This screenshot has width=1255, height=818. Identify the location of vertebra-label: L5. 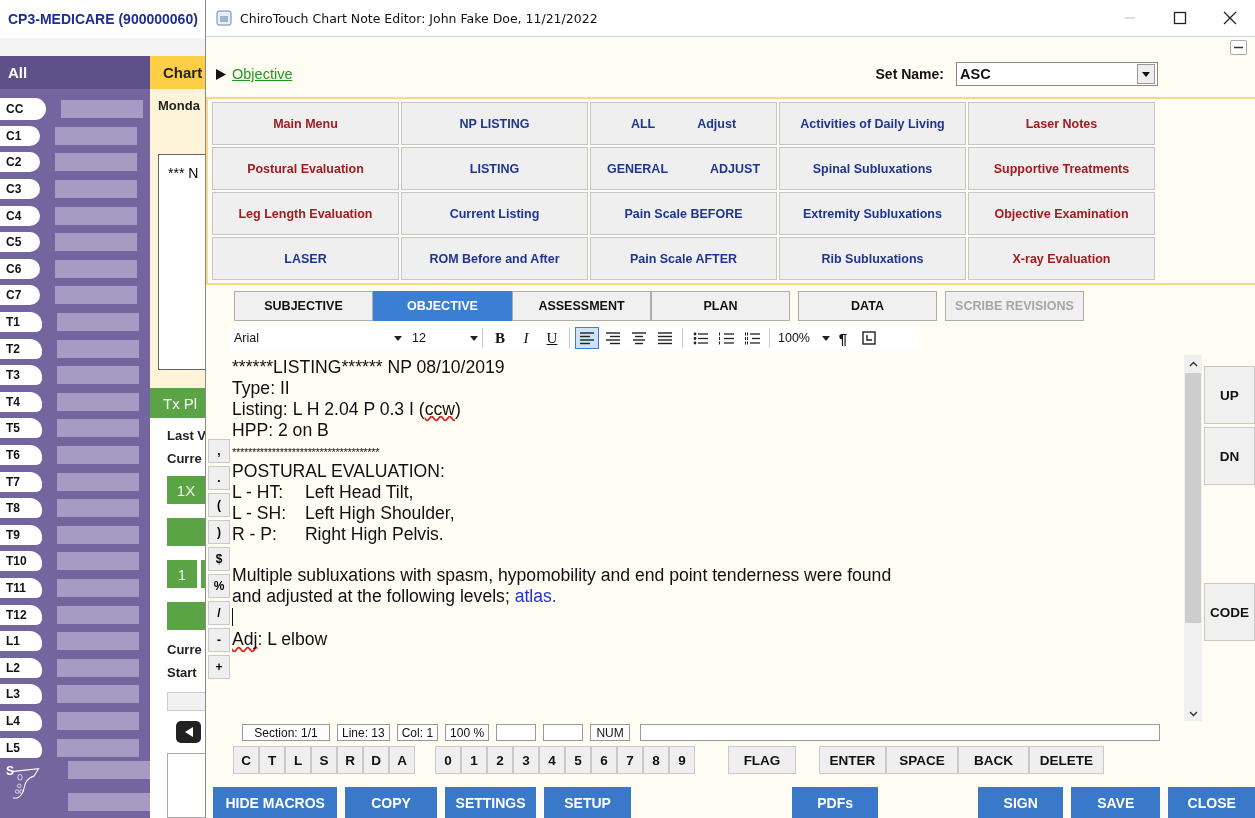
(21, 747).